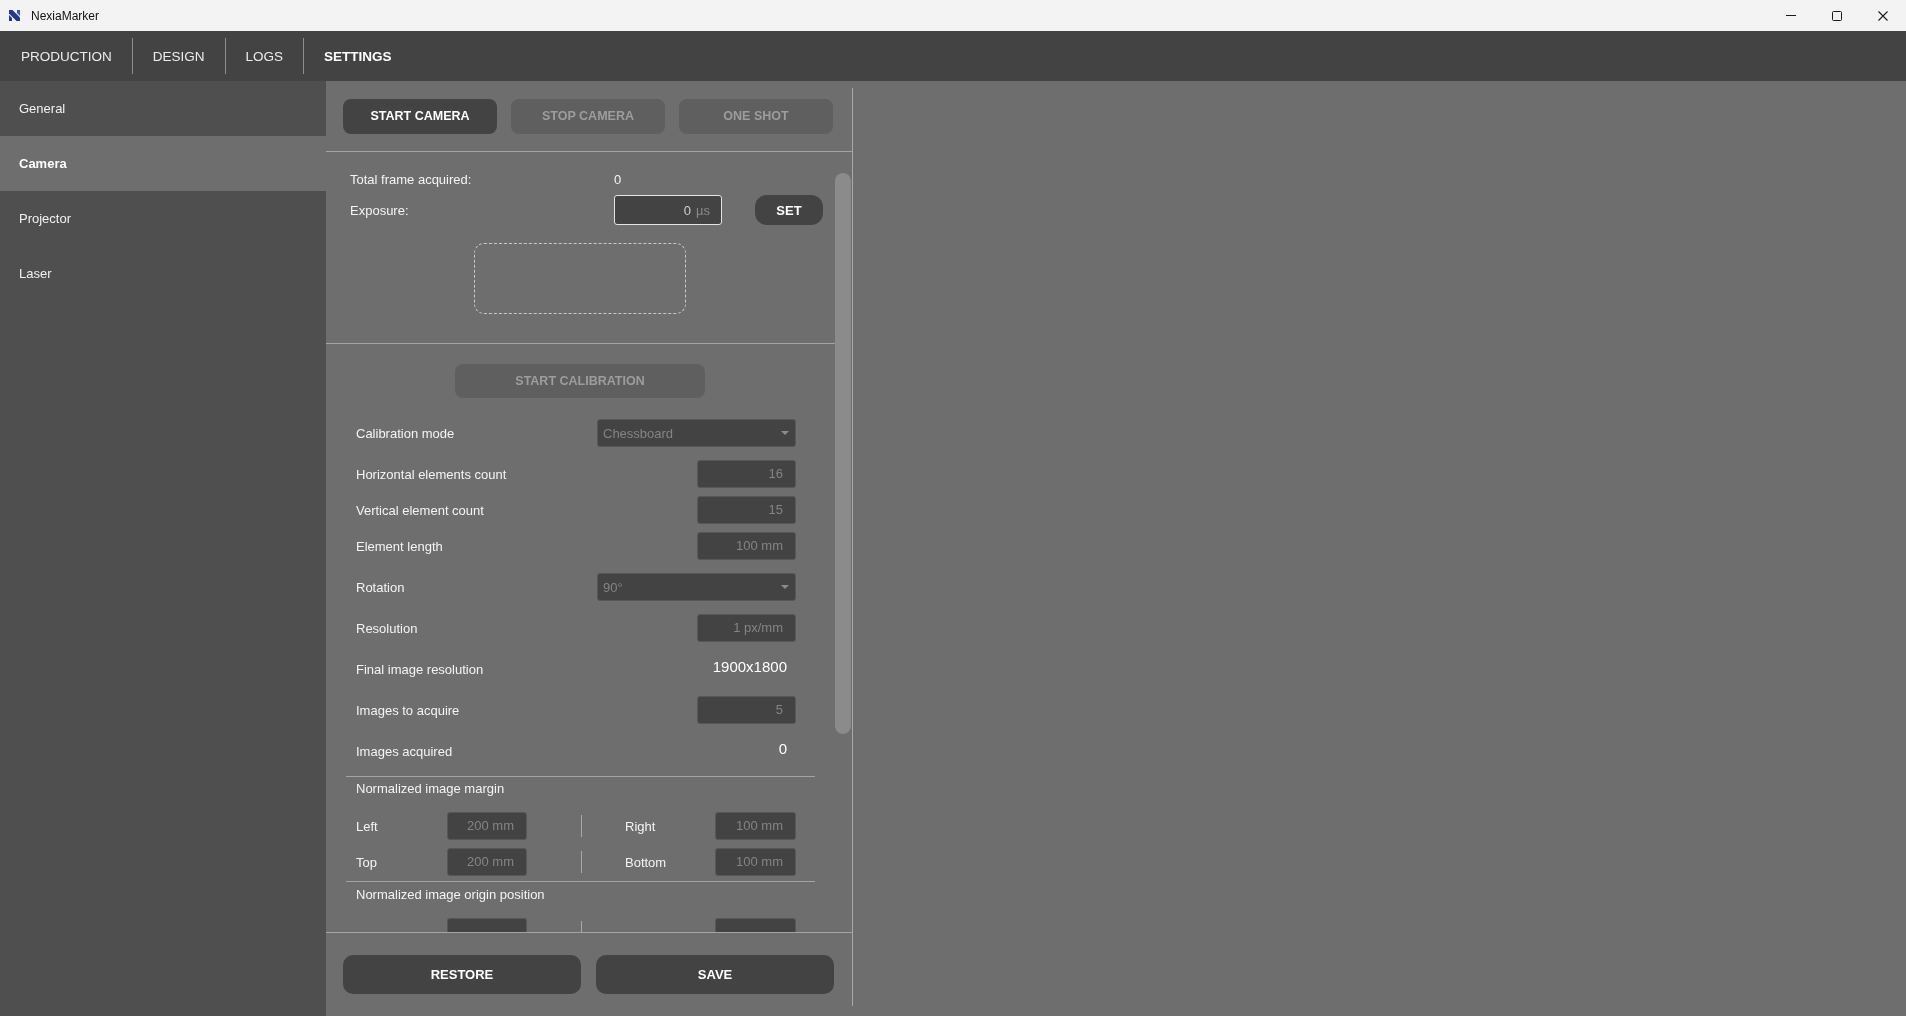 The image size is (1906, 1016). What do you see at coordinates (430, 789) in the screenshot?
I see `section-title: Normalized image margin` at bounding box center [430, 789].